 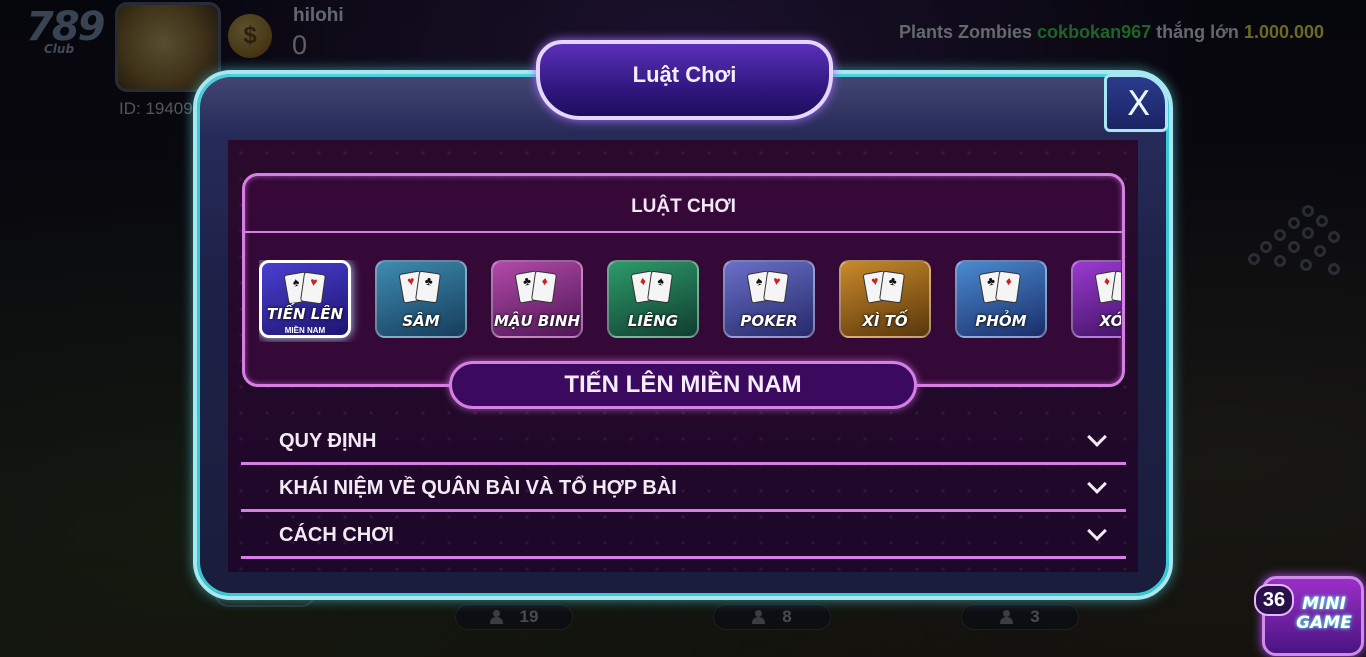 I want to click on game-tile: ♣ ♦ MẬU BINH, so click(x=537, y=299).